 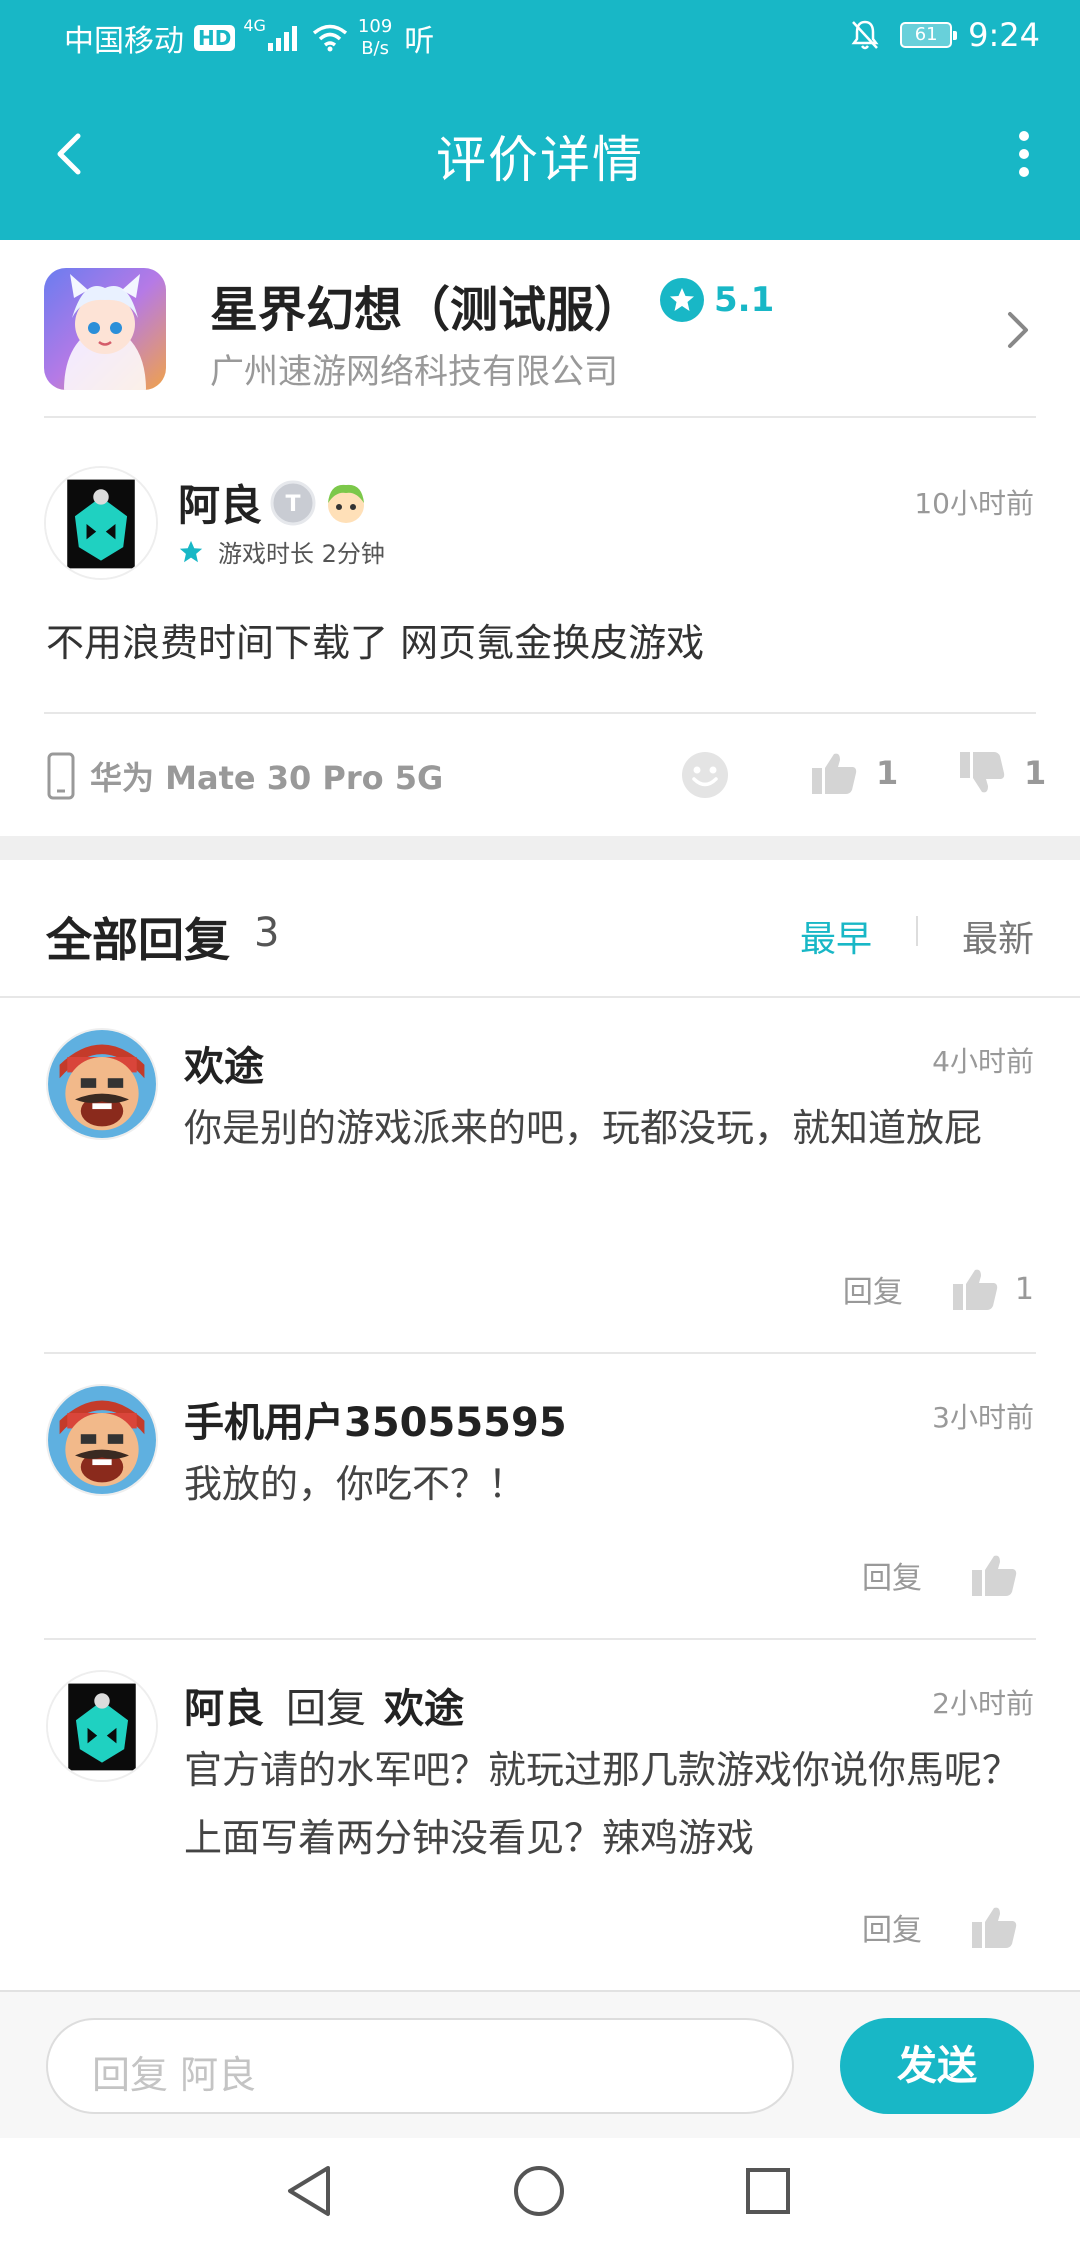 What do you see at coordinates (602, 1804) in the screenshot?
I see `reply-text: 官方请的水军吧？就玩过那几款游戏你说你馬呢？上面写着两分钟没看见？辣鸡游戏` at bounding box center [602, 1804].